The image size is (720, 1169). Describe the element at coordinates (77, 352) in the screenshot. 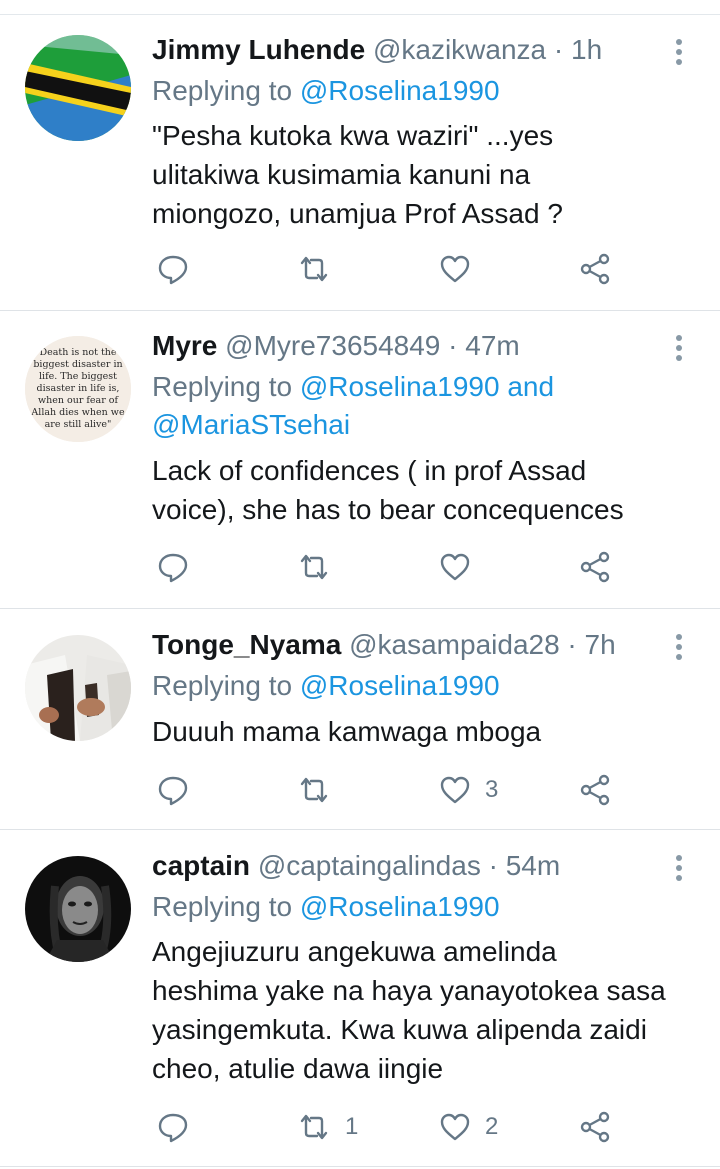

I see `avatar-quote-line: Death is not the` at that location.